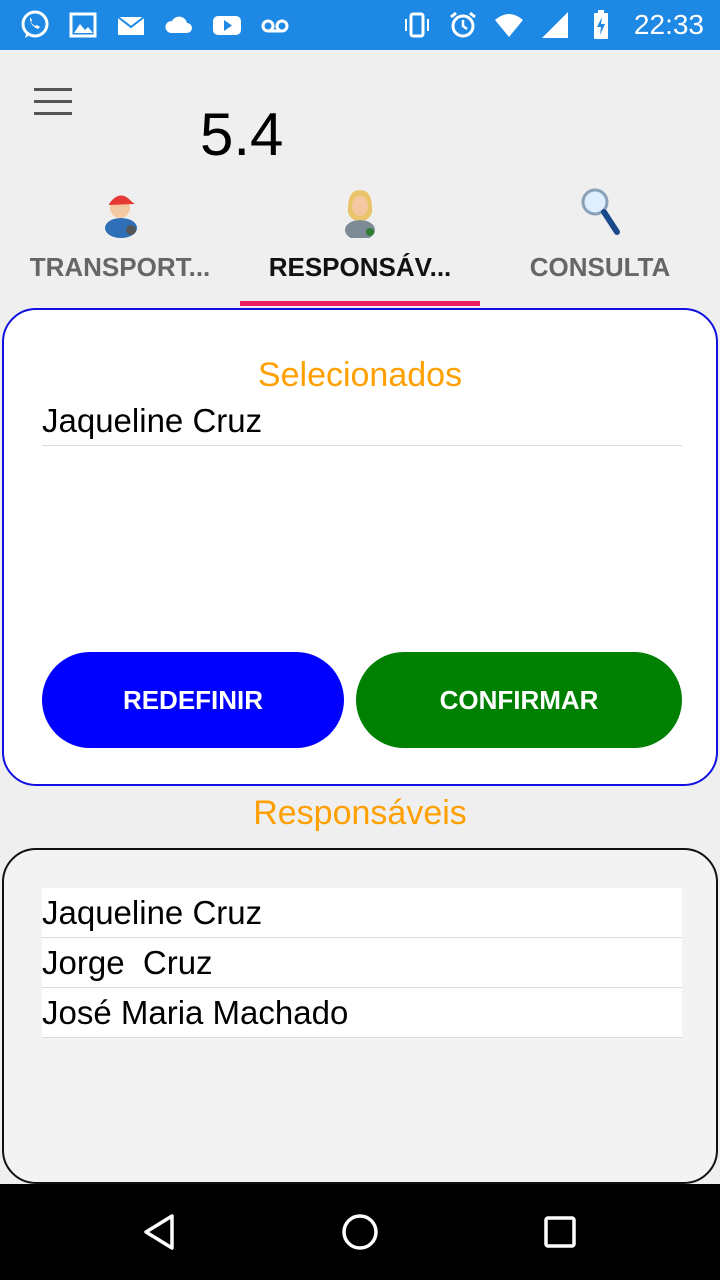 The width and height of the screenshot is (720, 1280). I want to click on list-item: Jorge Cruz, so click(362, 963).